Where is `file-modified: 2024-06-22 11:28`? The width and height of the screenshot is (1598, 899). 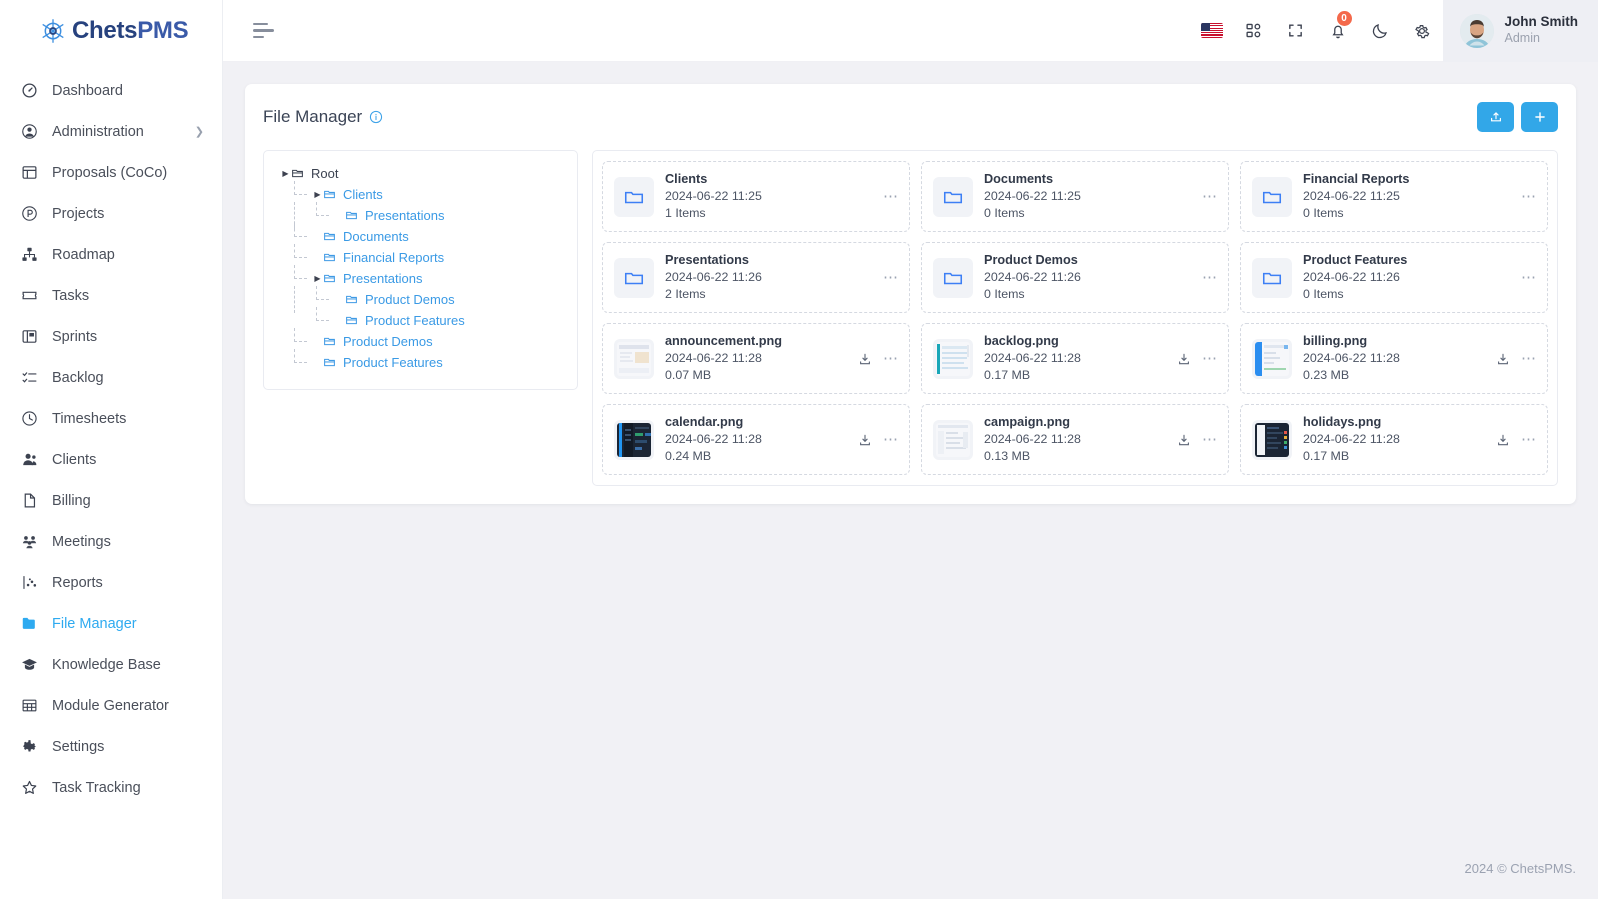 file-modified: 2024-06-22 11:28 is located at coordinates (1032, 358).